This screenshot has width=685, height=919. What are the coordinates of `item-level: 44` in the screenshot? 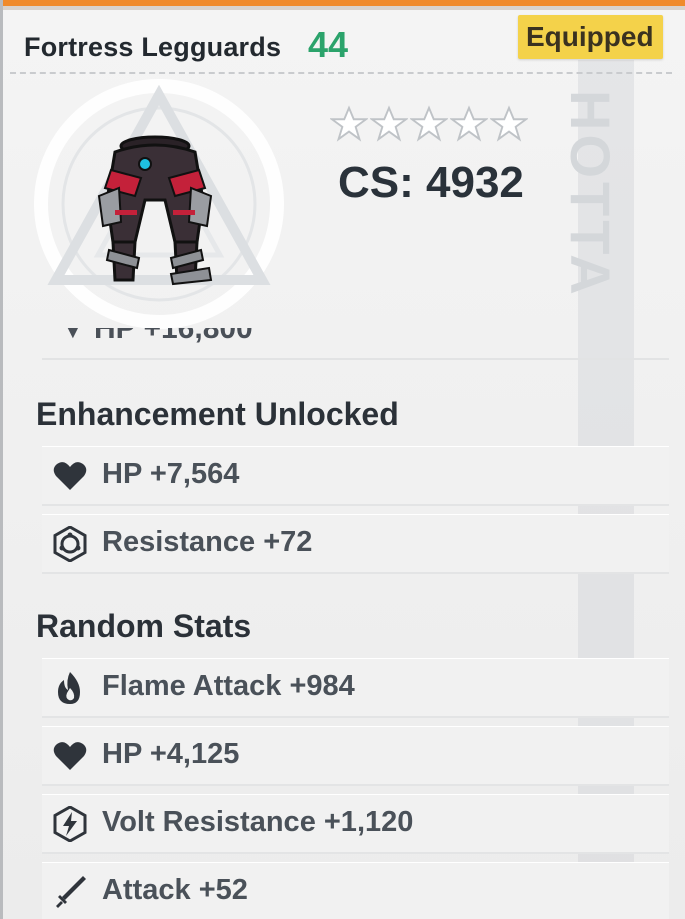 It's located at (328, 44).